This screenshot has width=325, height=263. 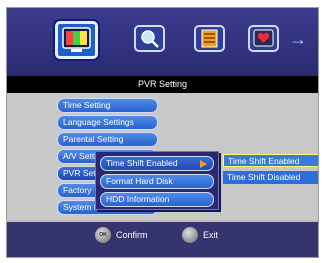 I want to click on confirm-button: OK Confirm, so click(x=121, y=235).